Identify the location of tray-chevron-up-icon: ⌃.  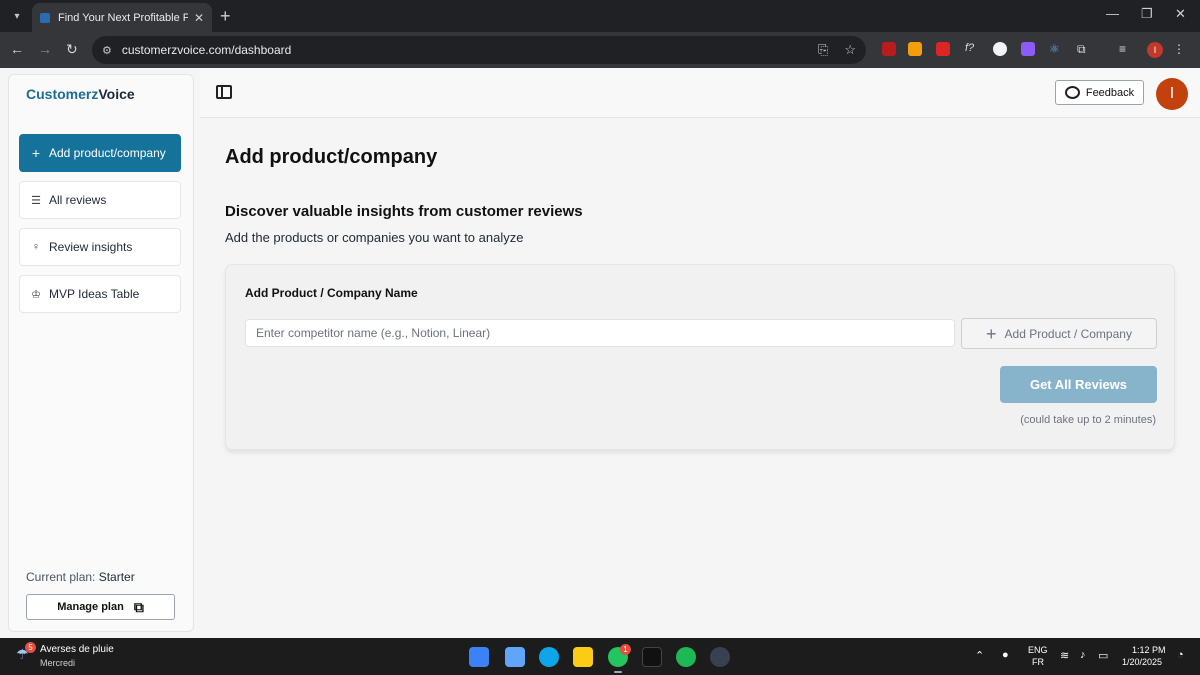
(979, 655).